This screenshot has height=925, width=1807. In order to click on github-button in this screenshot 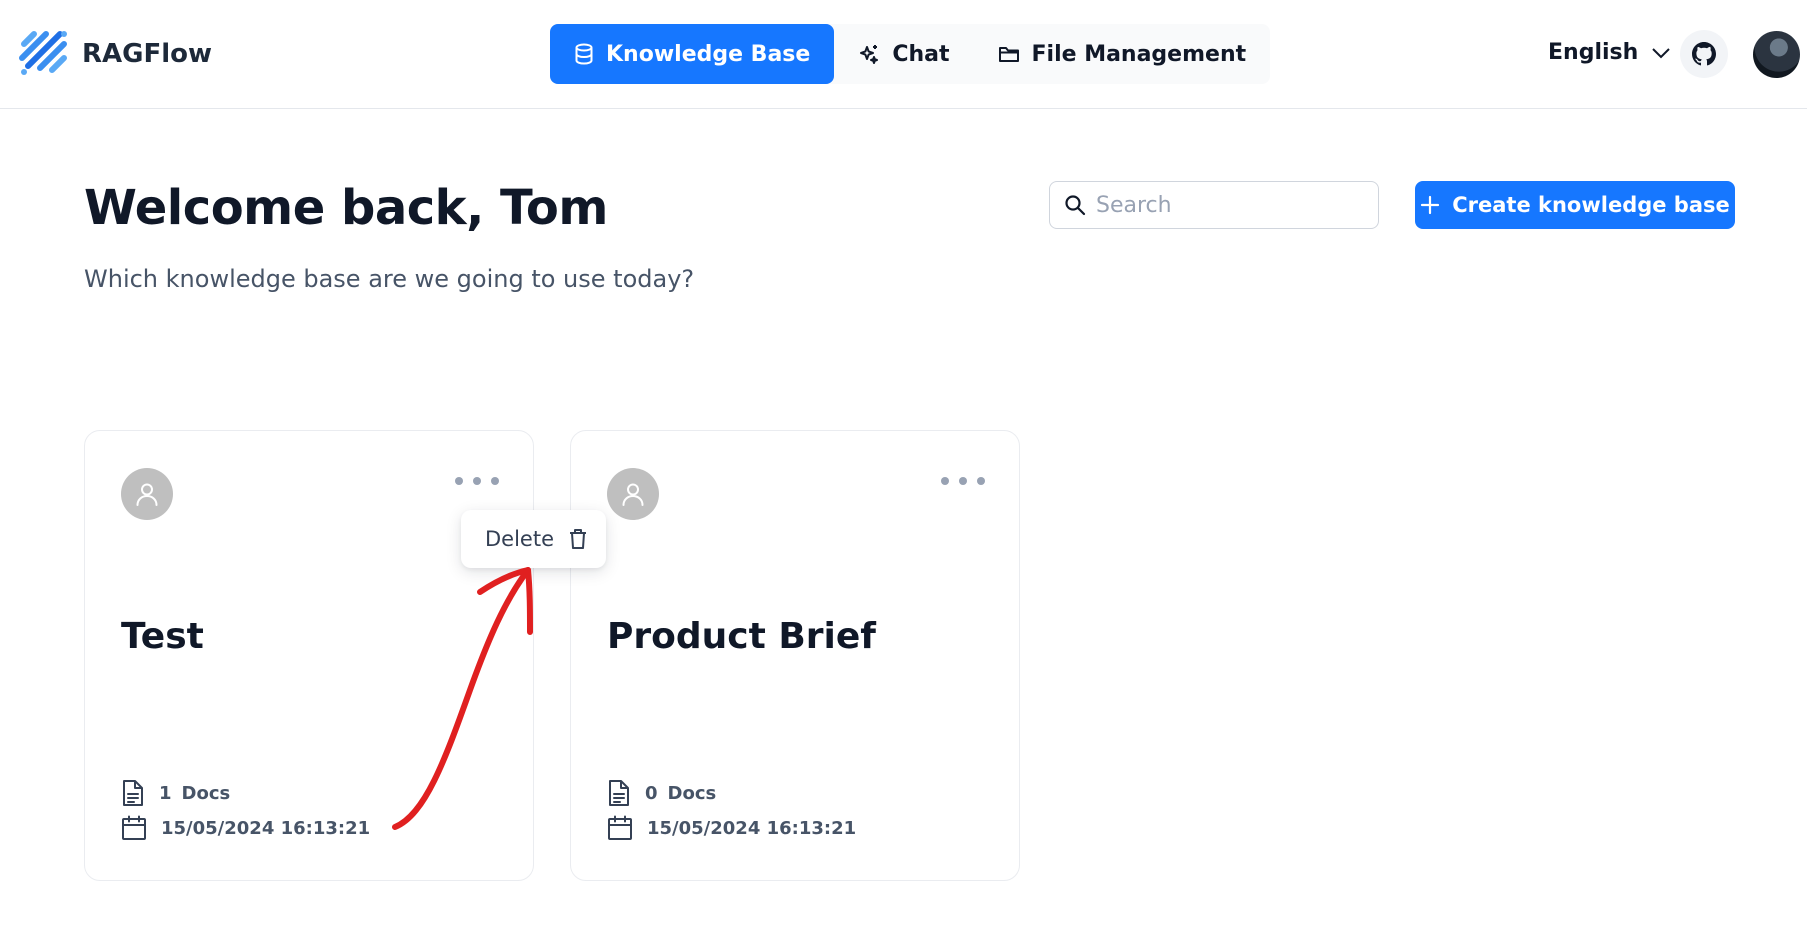, I will do `click(1704, 54)`.